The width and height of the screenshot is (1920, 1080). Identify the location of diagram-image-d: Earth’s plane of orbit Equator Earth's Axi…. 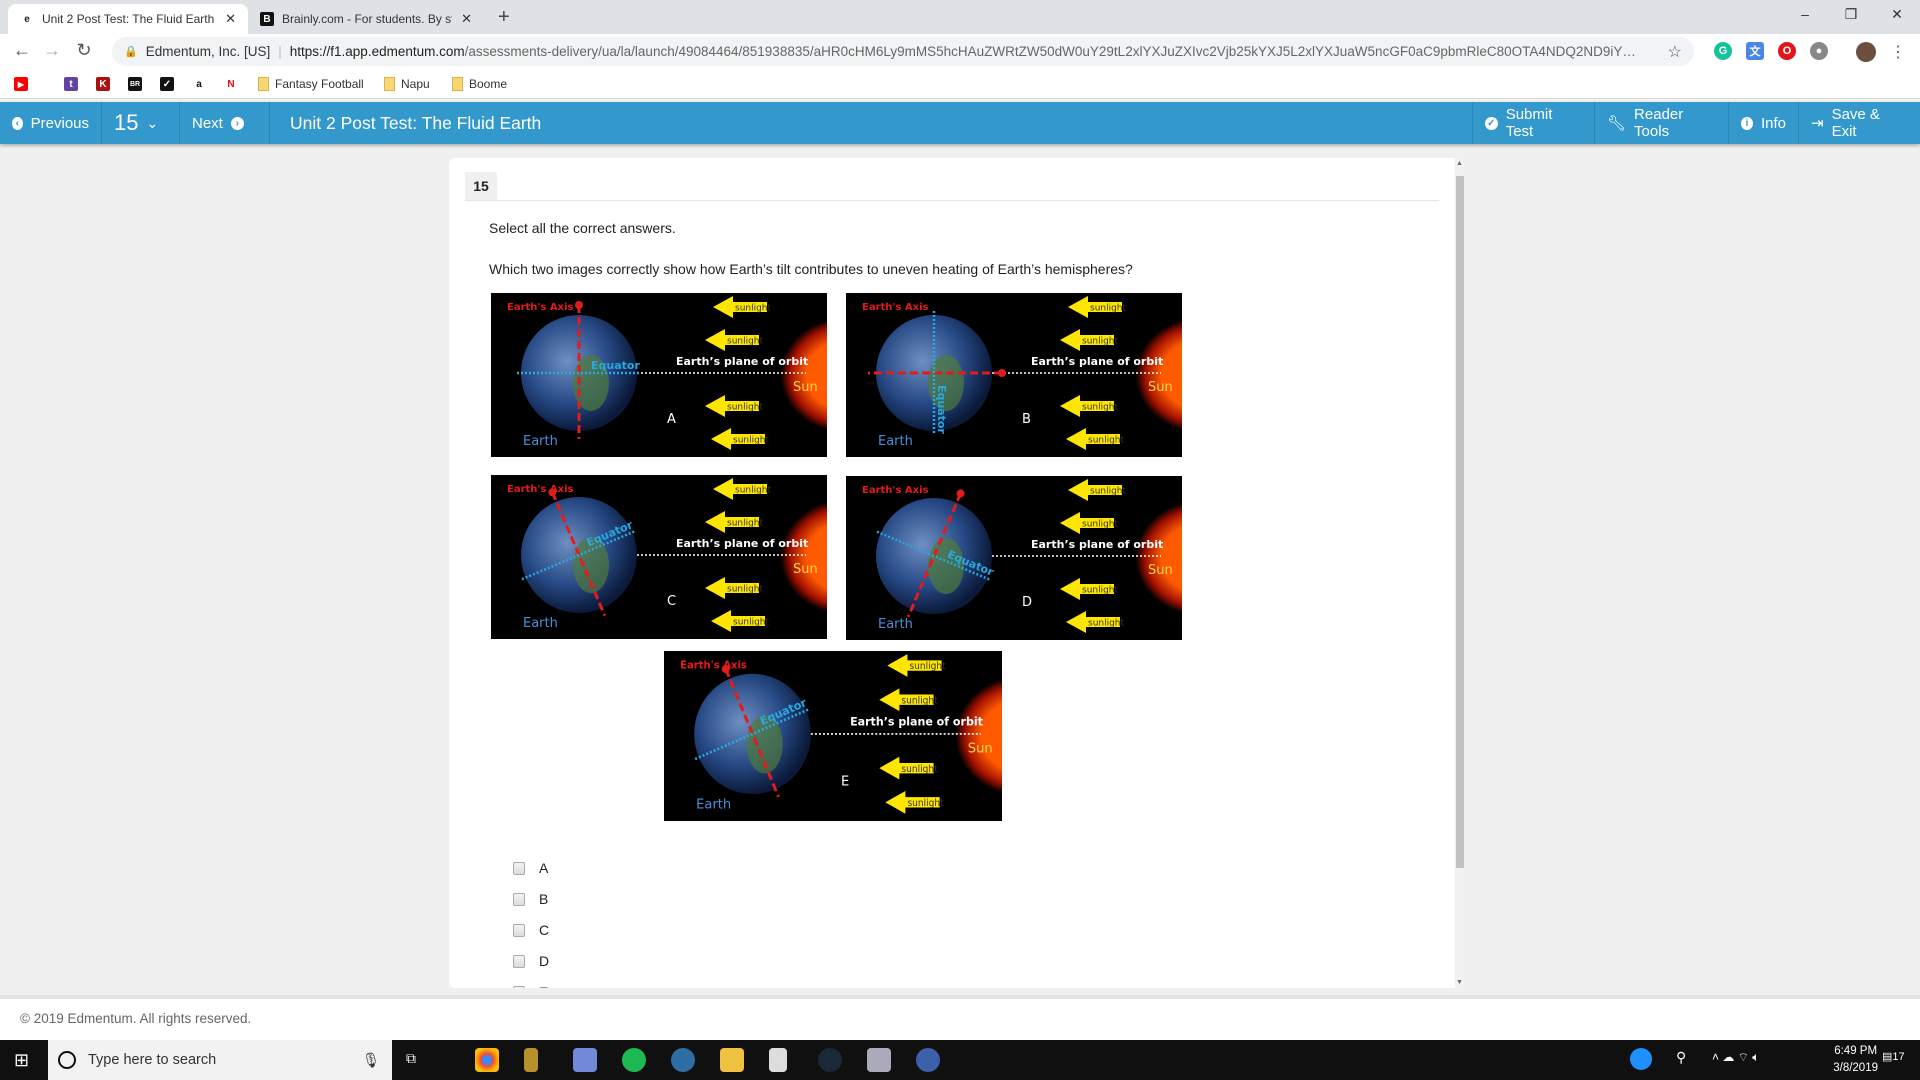
(1014, 558).